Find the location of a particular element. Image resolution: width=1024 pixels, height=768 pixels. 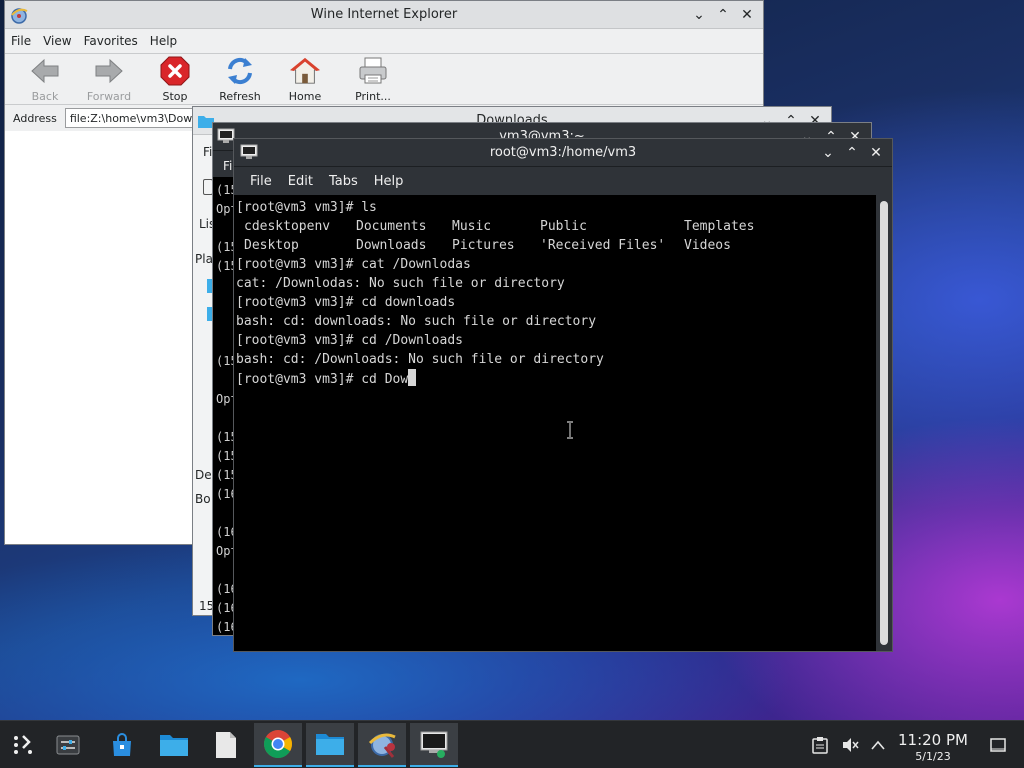

terminal-menubar: File Edit Tabs Help is located at coordinates (563, 181).